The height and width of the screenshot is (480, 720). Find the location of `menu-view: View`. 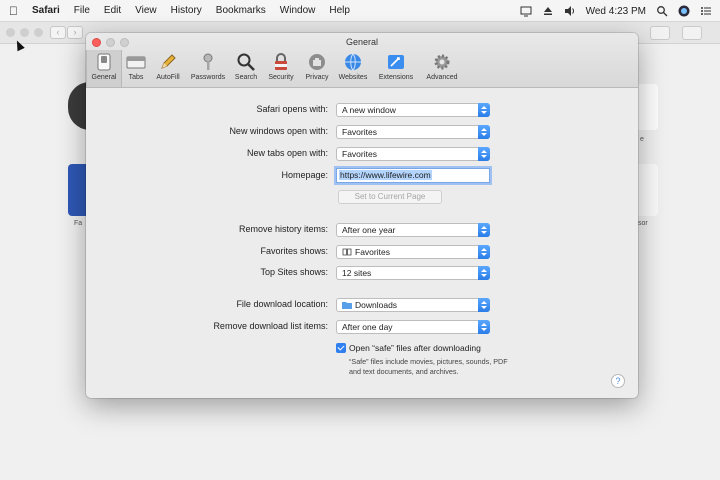

menu-view: View is located at coordinates (146, 10).